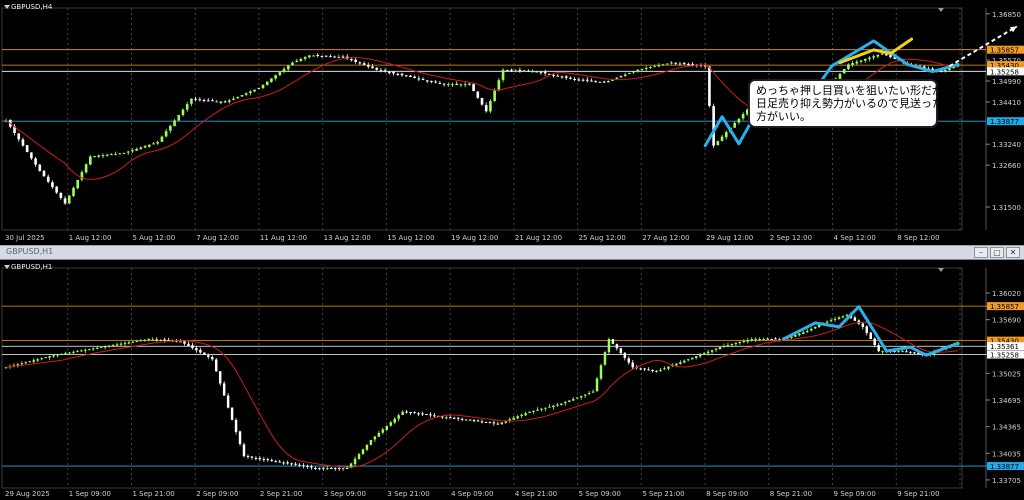 The image size is (1024, 500). I want to click on cyan-wave-drawing, so click(871, 331).